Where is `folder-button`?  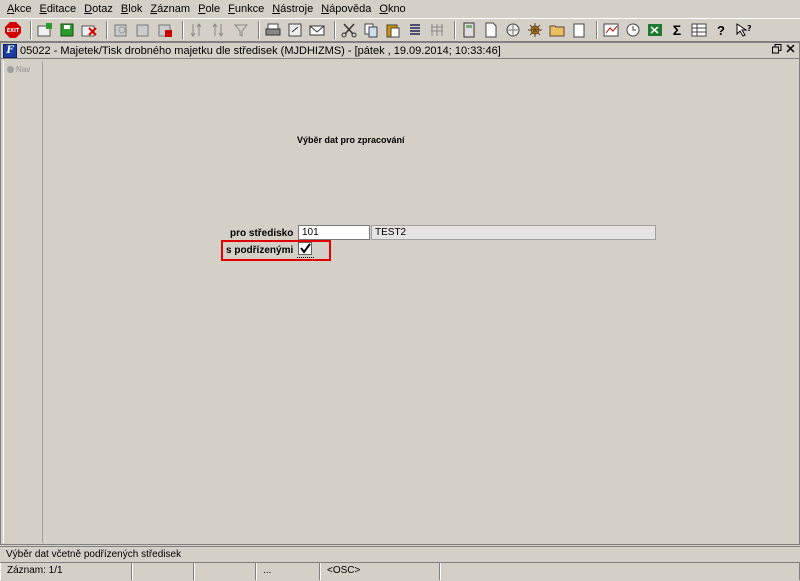
folder-button is located at coordinates (557, 30).